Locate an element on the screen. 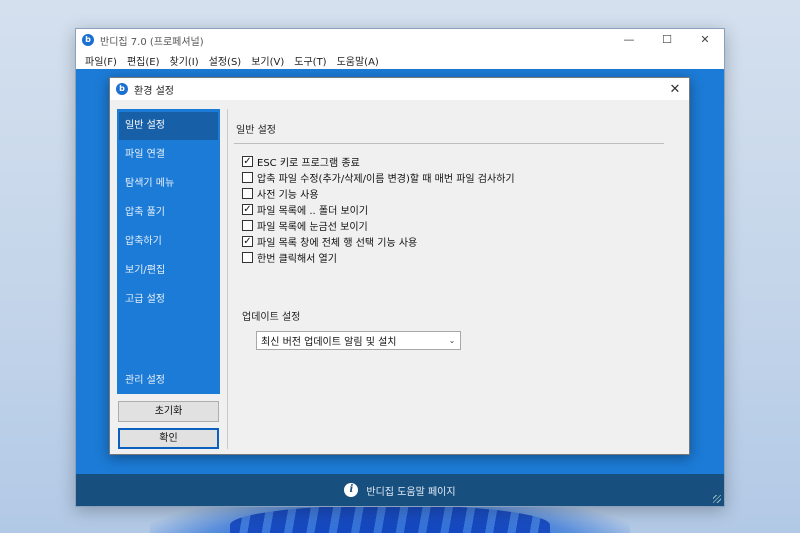 This screenshot has height=533, width=800. option-label: 한번 클릭해서 열기 is located at coordinates (297, 259).